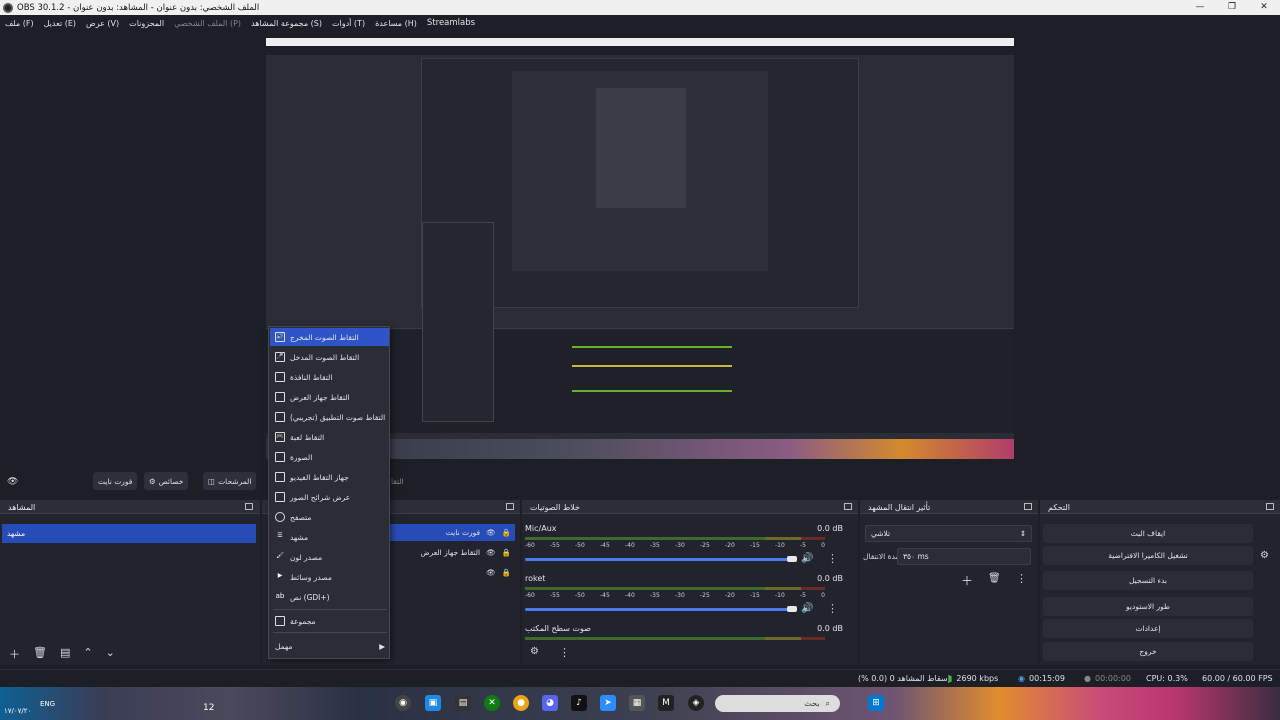 This screenshot has width=1280, height=720. Describe the element at coordinates (666, 703) in the screenshot. I see `epic-games-icon: M` at that location.